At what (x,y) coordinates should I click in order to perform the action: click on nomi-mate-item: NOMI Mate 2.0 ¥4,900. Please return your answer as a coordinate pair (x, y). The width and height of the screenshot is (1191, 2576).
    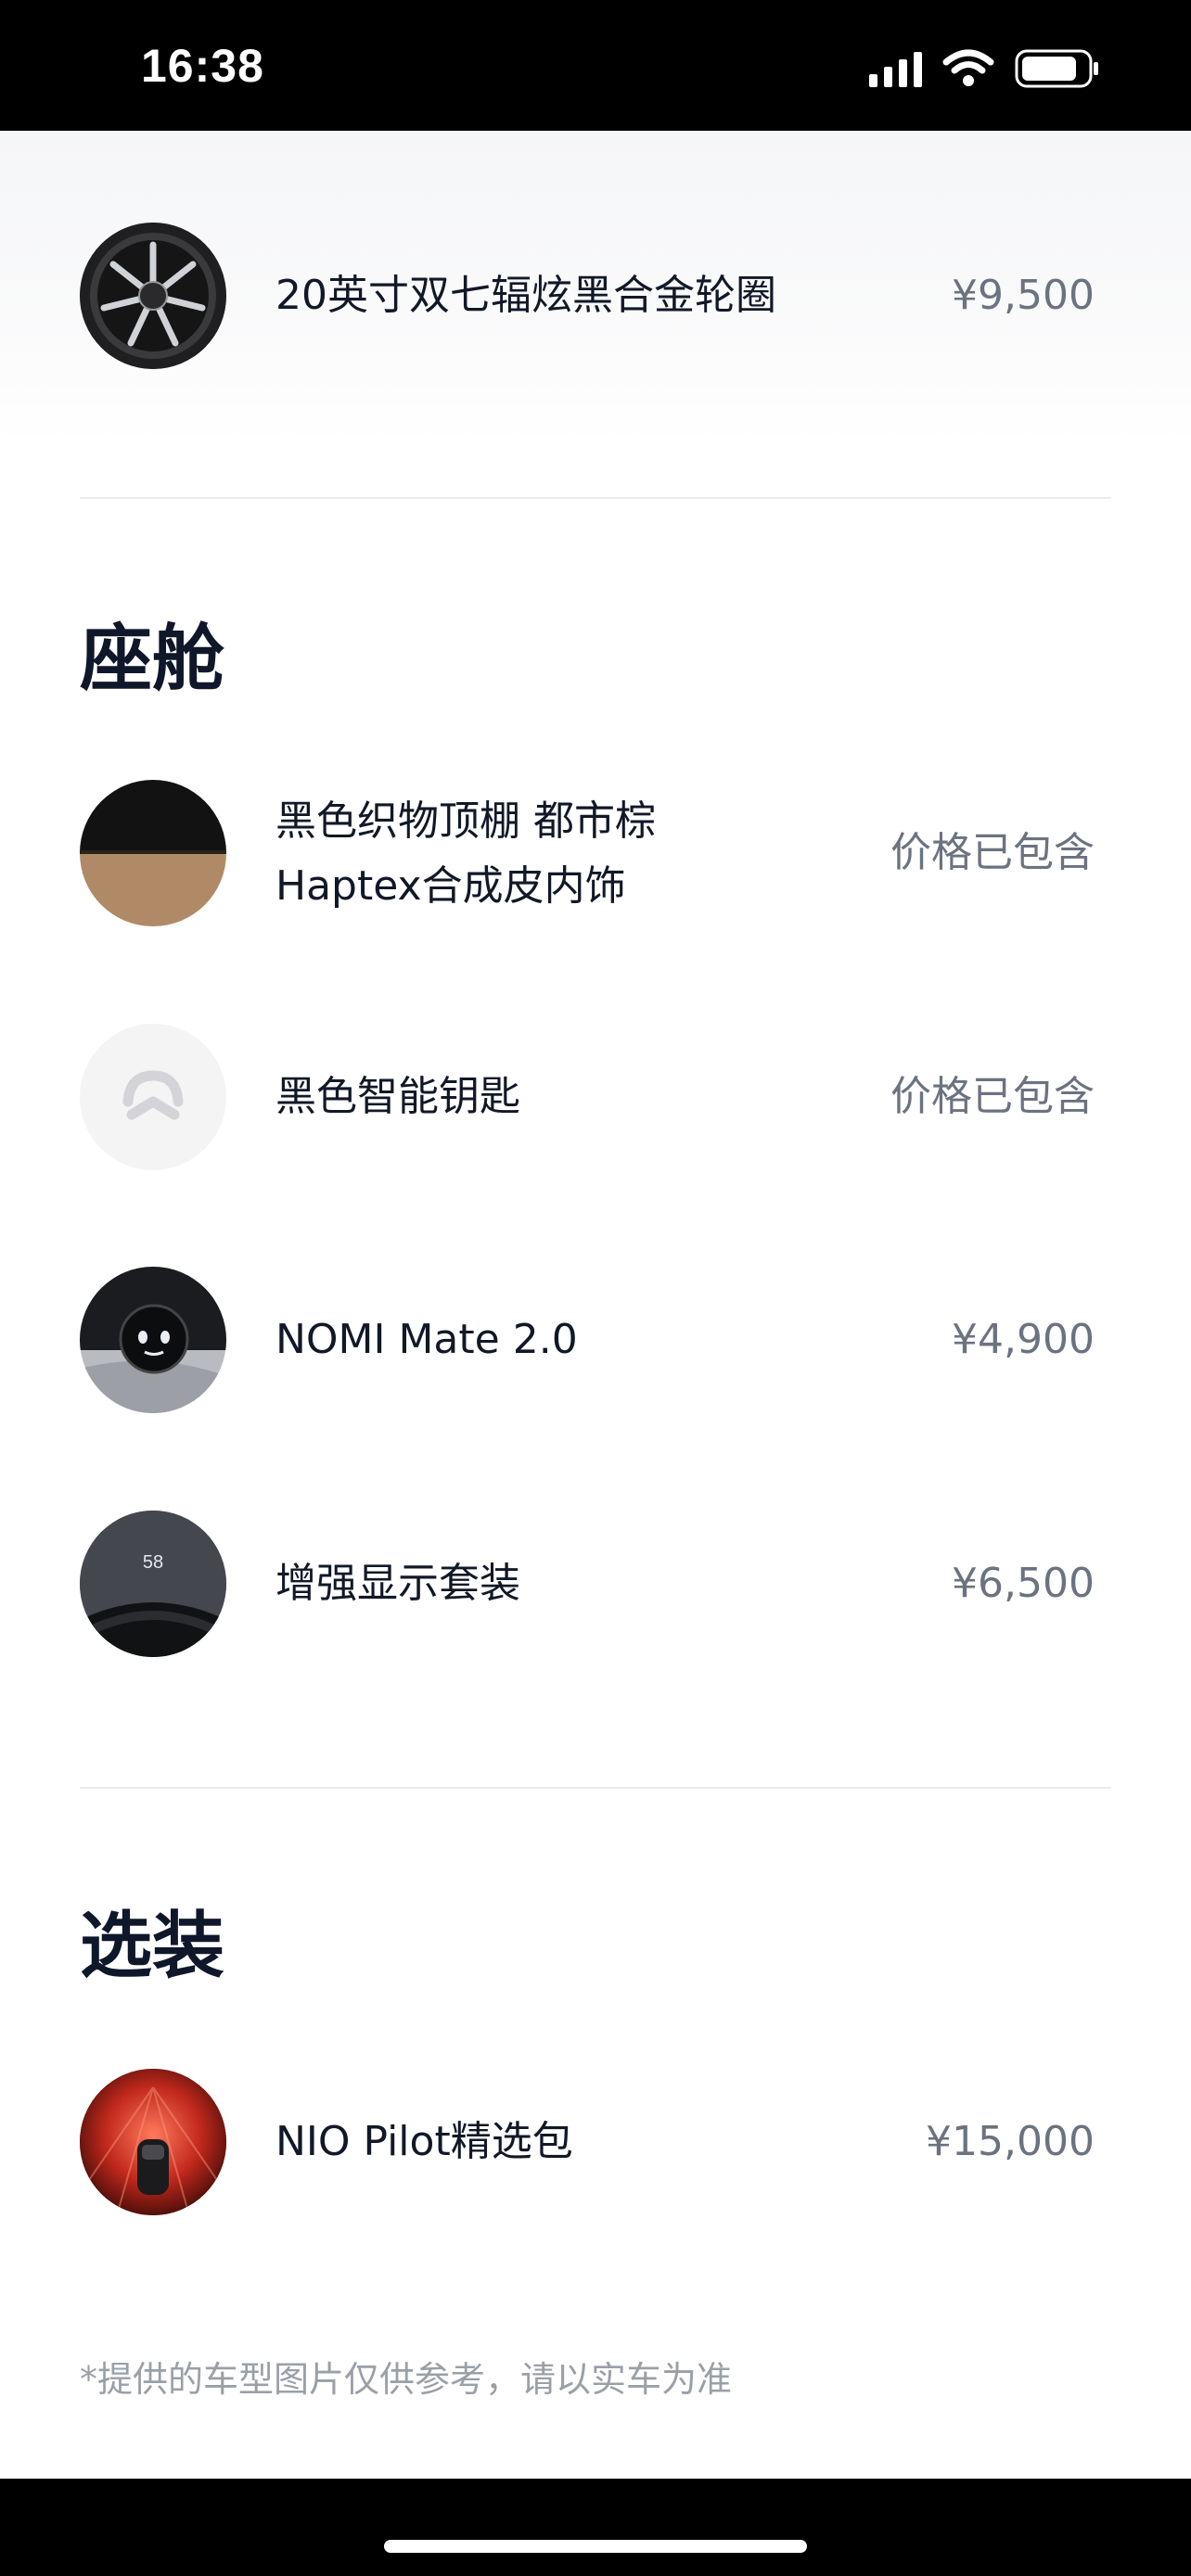
    Looking at the image, I should click on (595, 1341).